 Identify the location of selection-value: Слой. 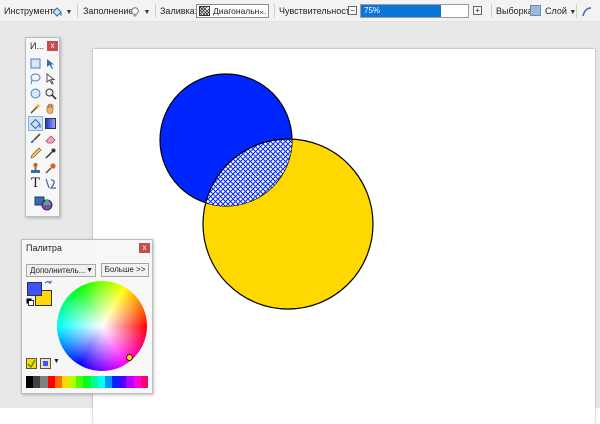
(556, 11).